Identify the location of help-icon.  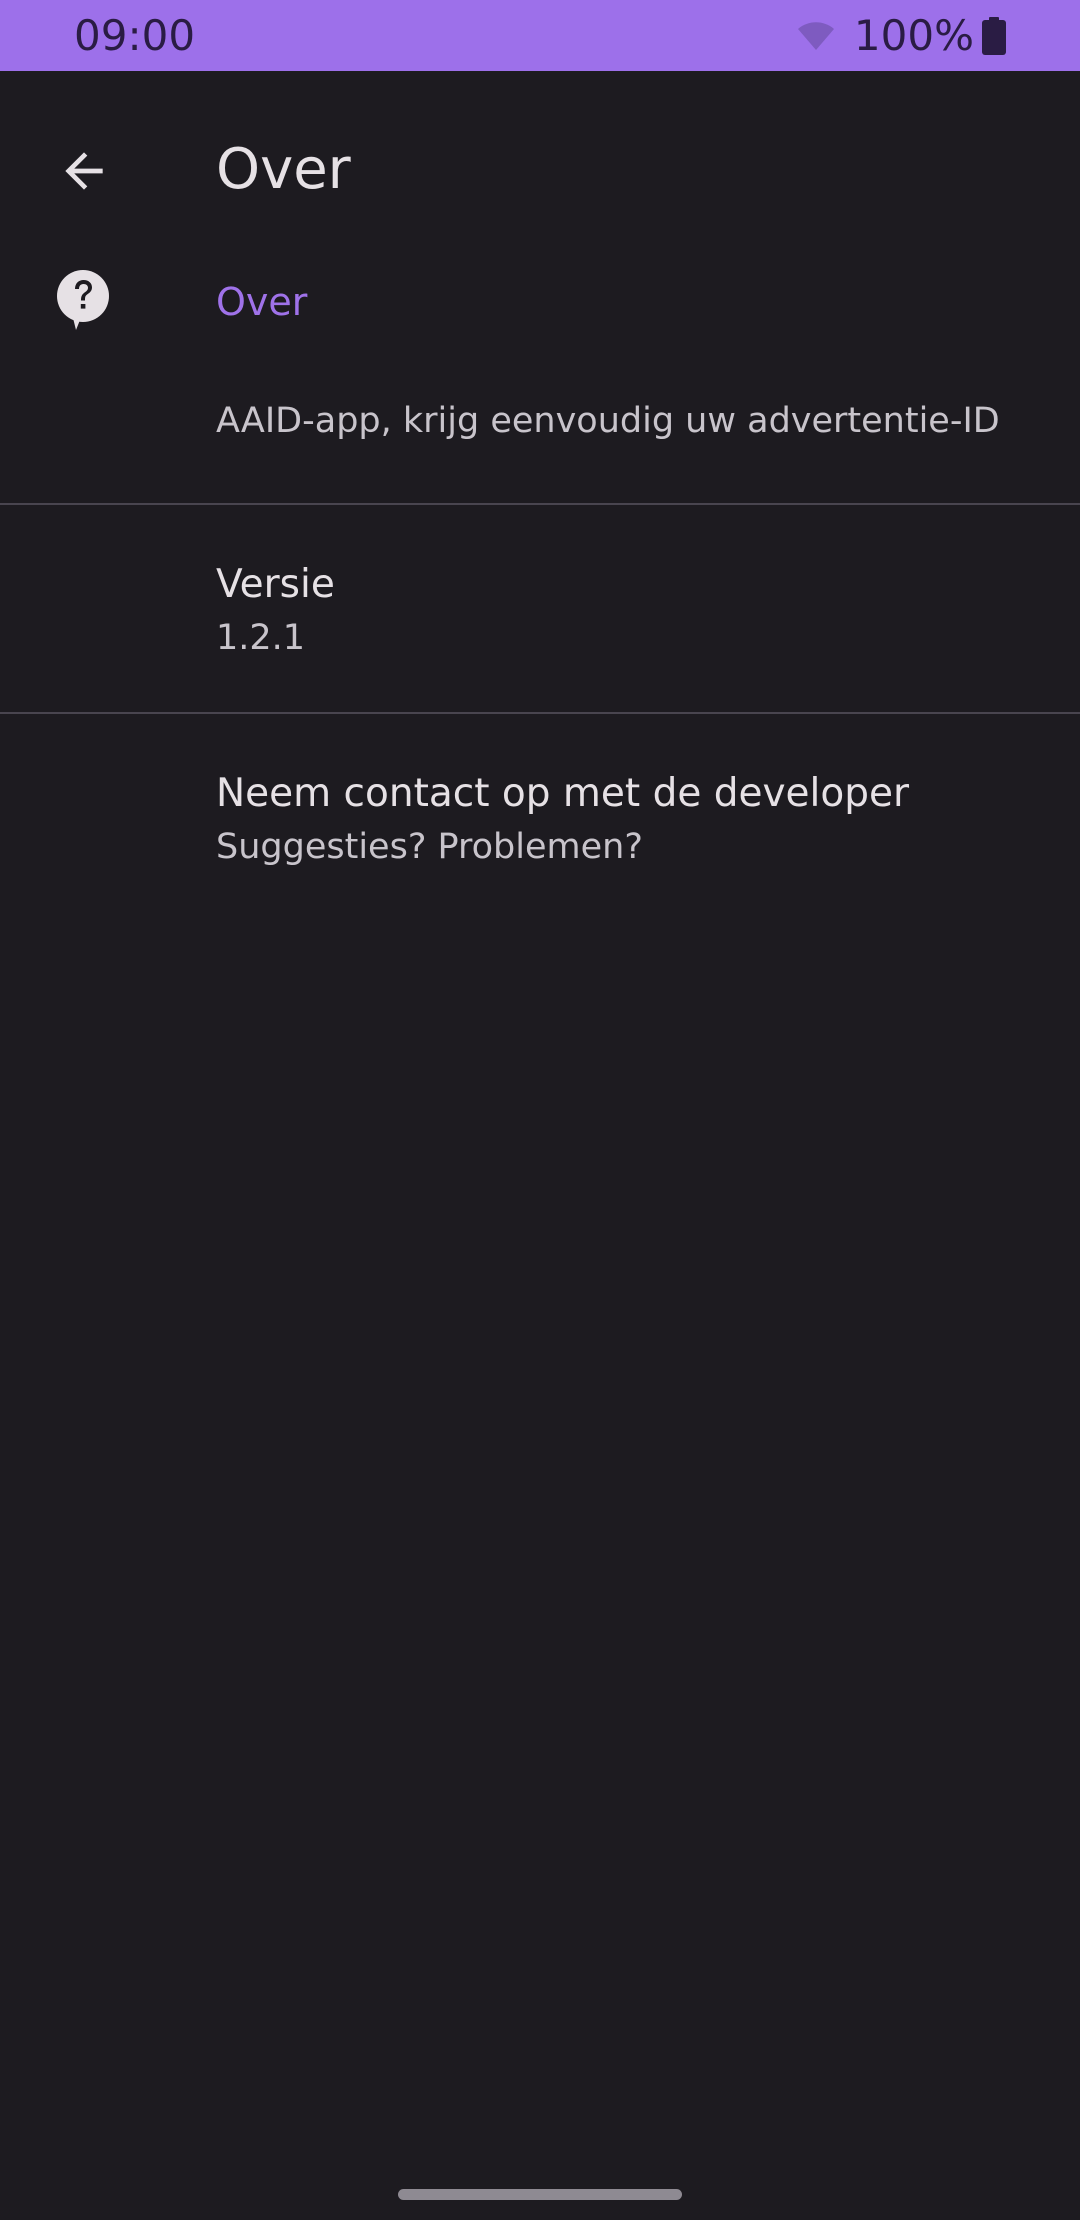
(83, 300).